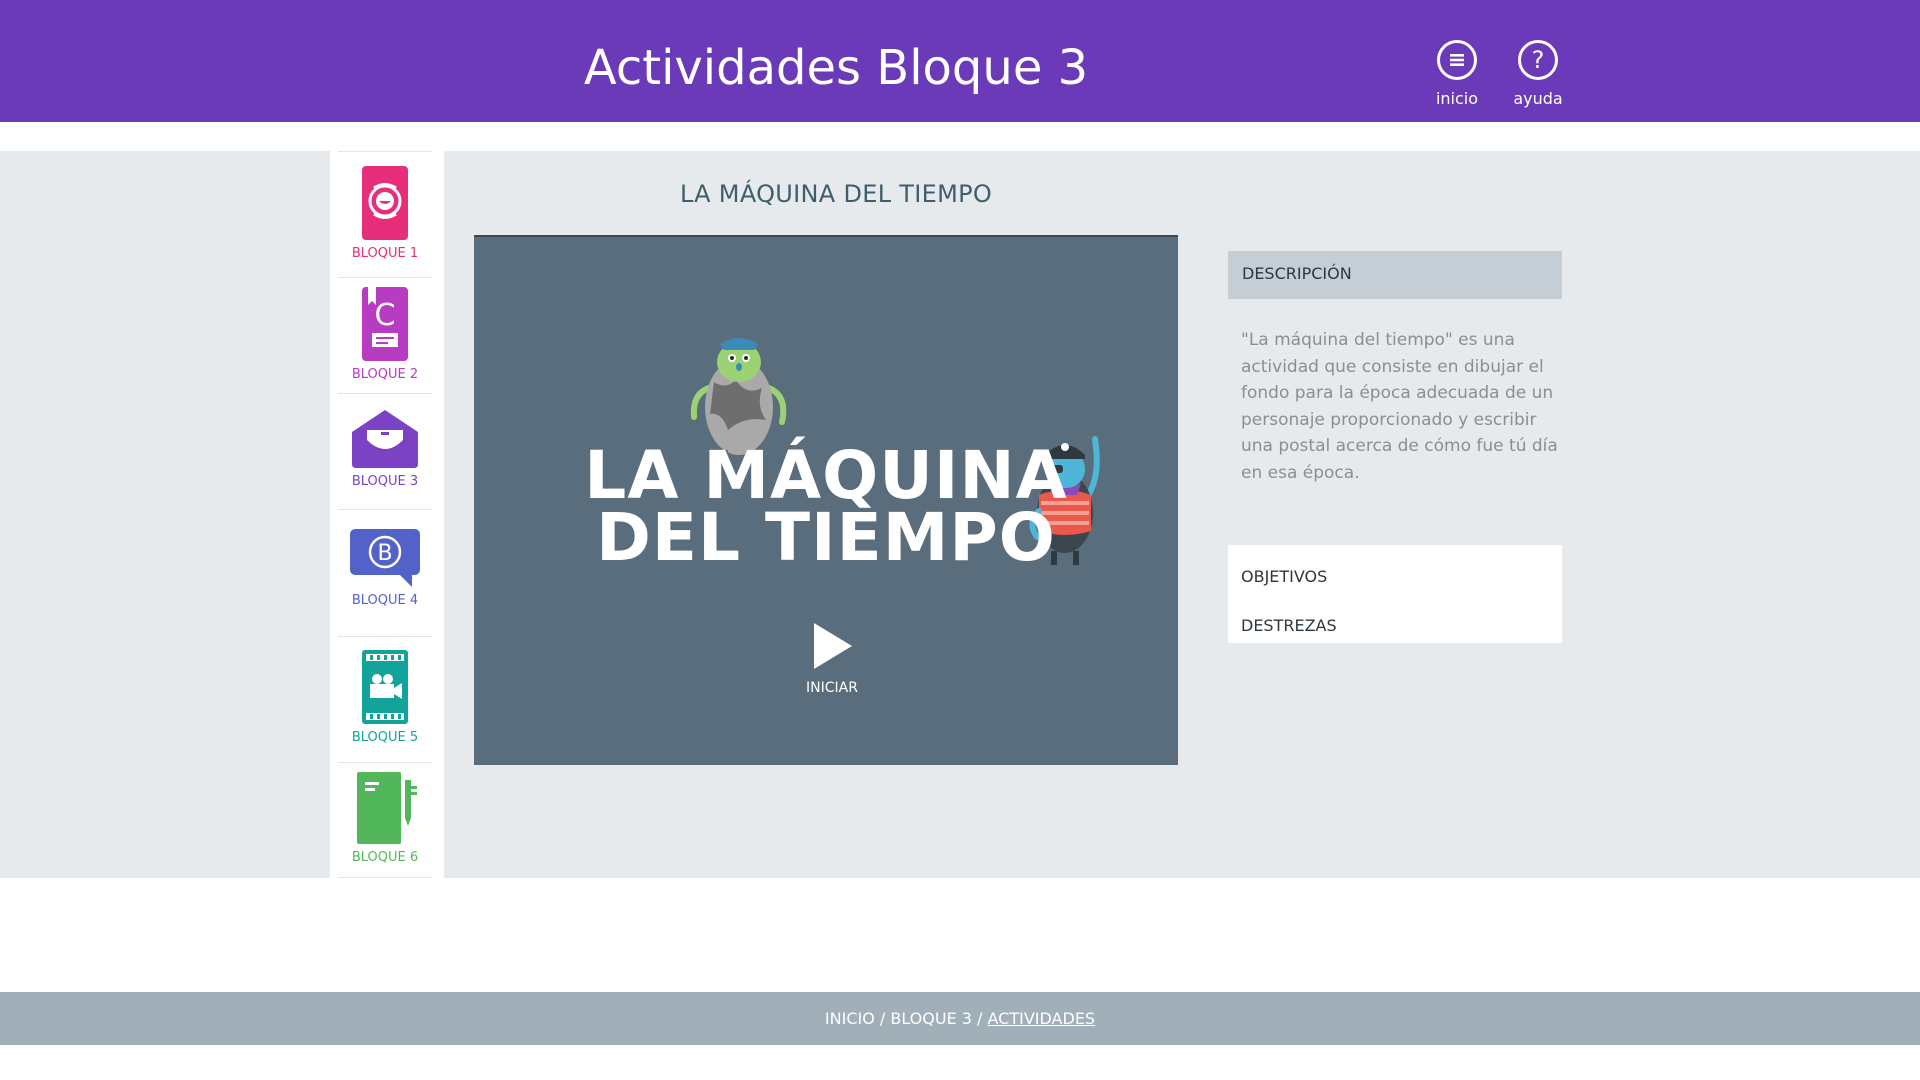  I want to click on play-icon, so click(833, 646).